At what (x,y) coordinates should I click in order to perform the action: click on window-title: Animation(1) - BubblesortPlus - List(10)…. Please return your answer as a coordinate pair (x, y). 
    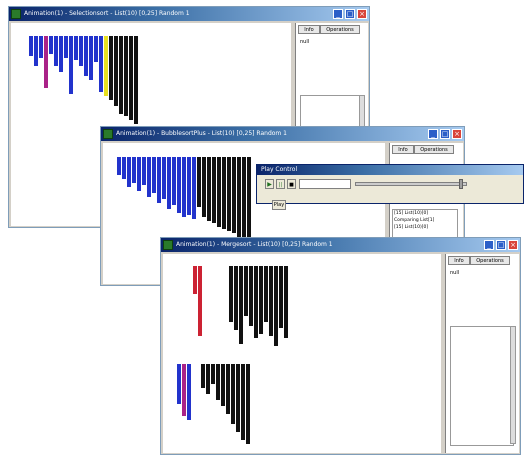
    Looking at the image, I should click on (201, 133).